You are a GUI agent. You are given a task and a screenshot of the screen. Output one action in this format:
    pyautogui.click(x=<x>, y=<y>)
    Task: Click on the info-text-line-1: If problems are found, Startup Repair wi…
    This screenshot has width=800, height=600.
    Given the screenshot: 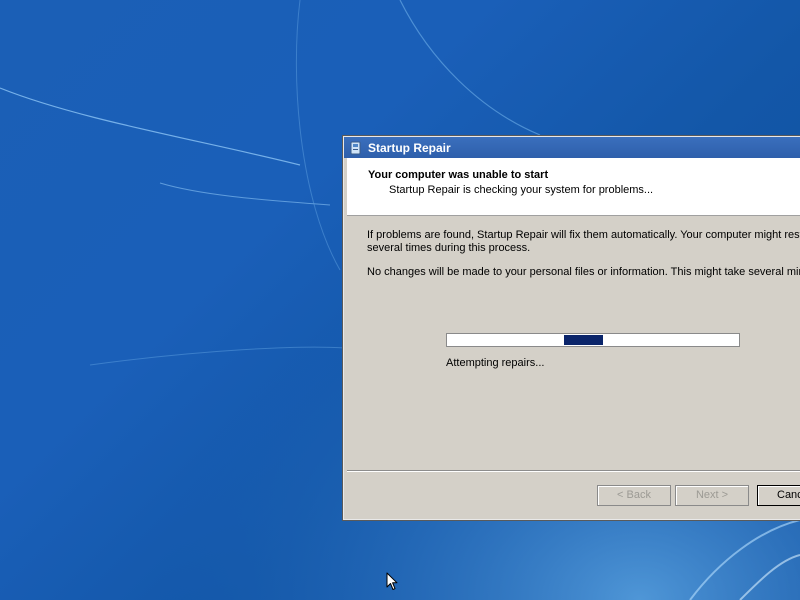 What is the action you would take?
    pyautogui.click(x=583, y=235)
    